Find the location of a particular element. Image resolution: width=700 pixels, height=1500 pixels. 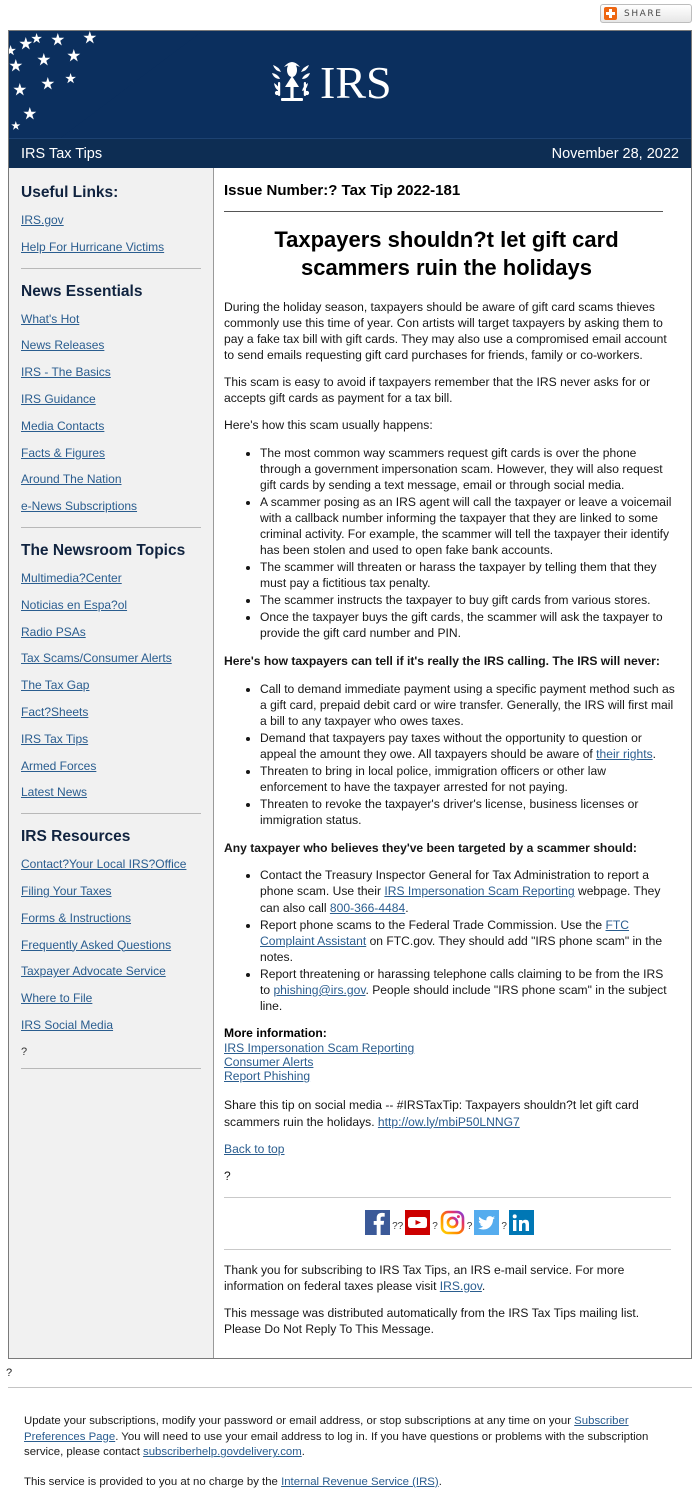

sidebar-item-irs-guidance: IRS Guidance is located at coordinates (112, 399).